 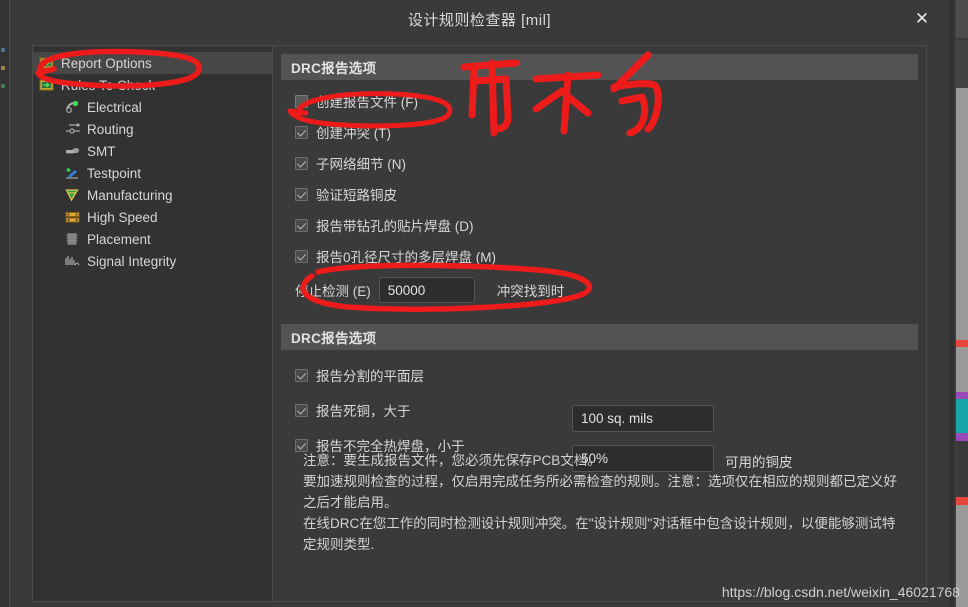 What do you see at coordinates (73, 239) in the screenshot?
I see `placement-icon` at bounding box center [73, 239].